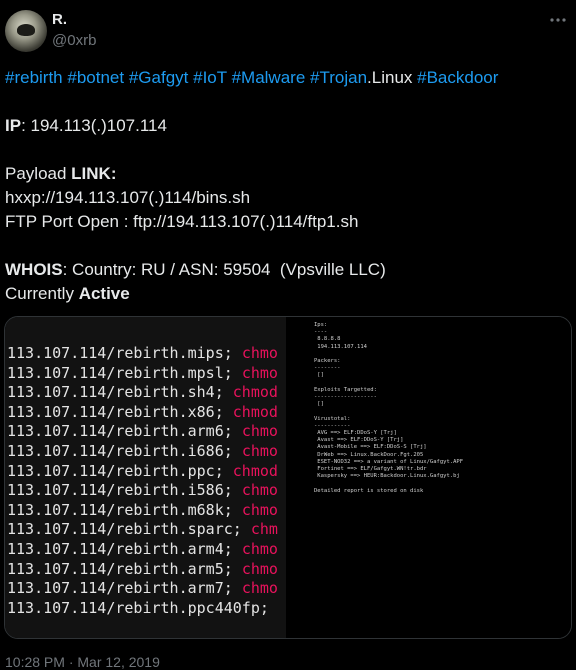 The width and height of the screenshot is (576, 670). I want to click on terminal-line: Virustotal:, so click(332, 418).